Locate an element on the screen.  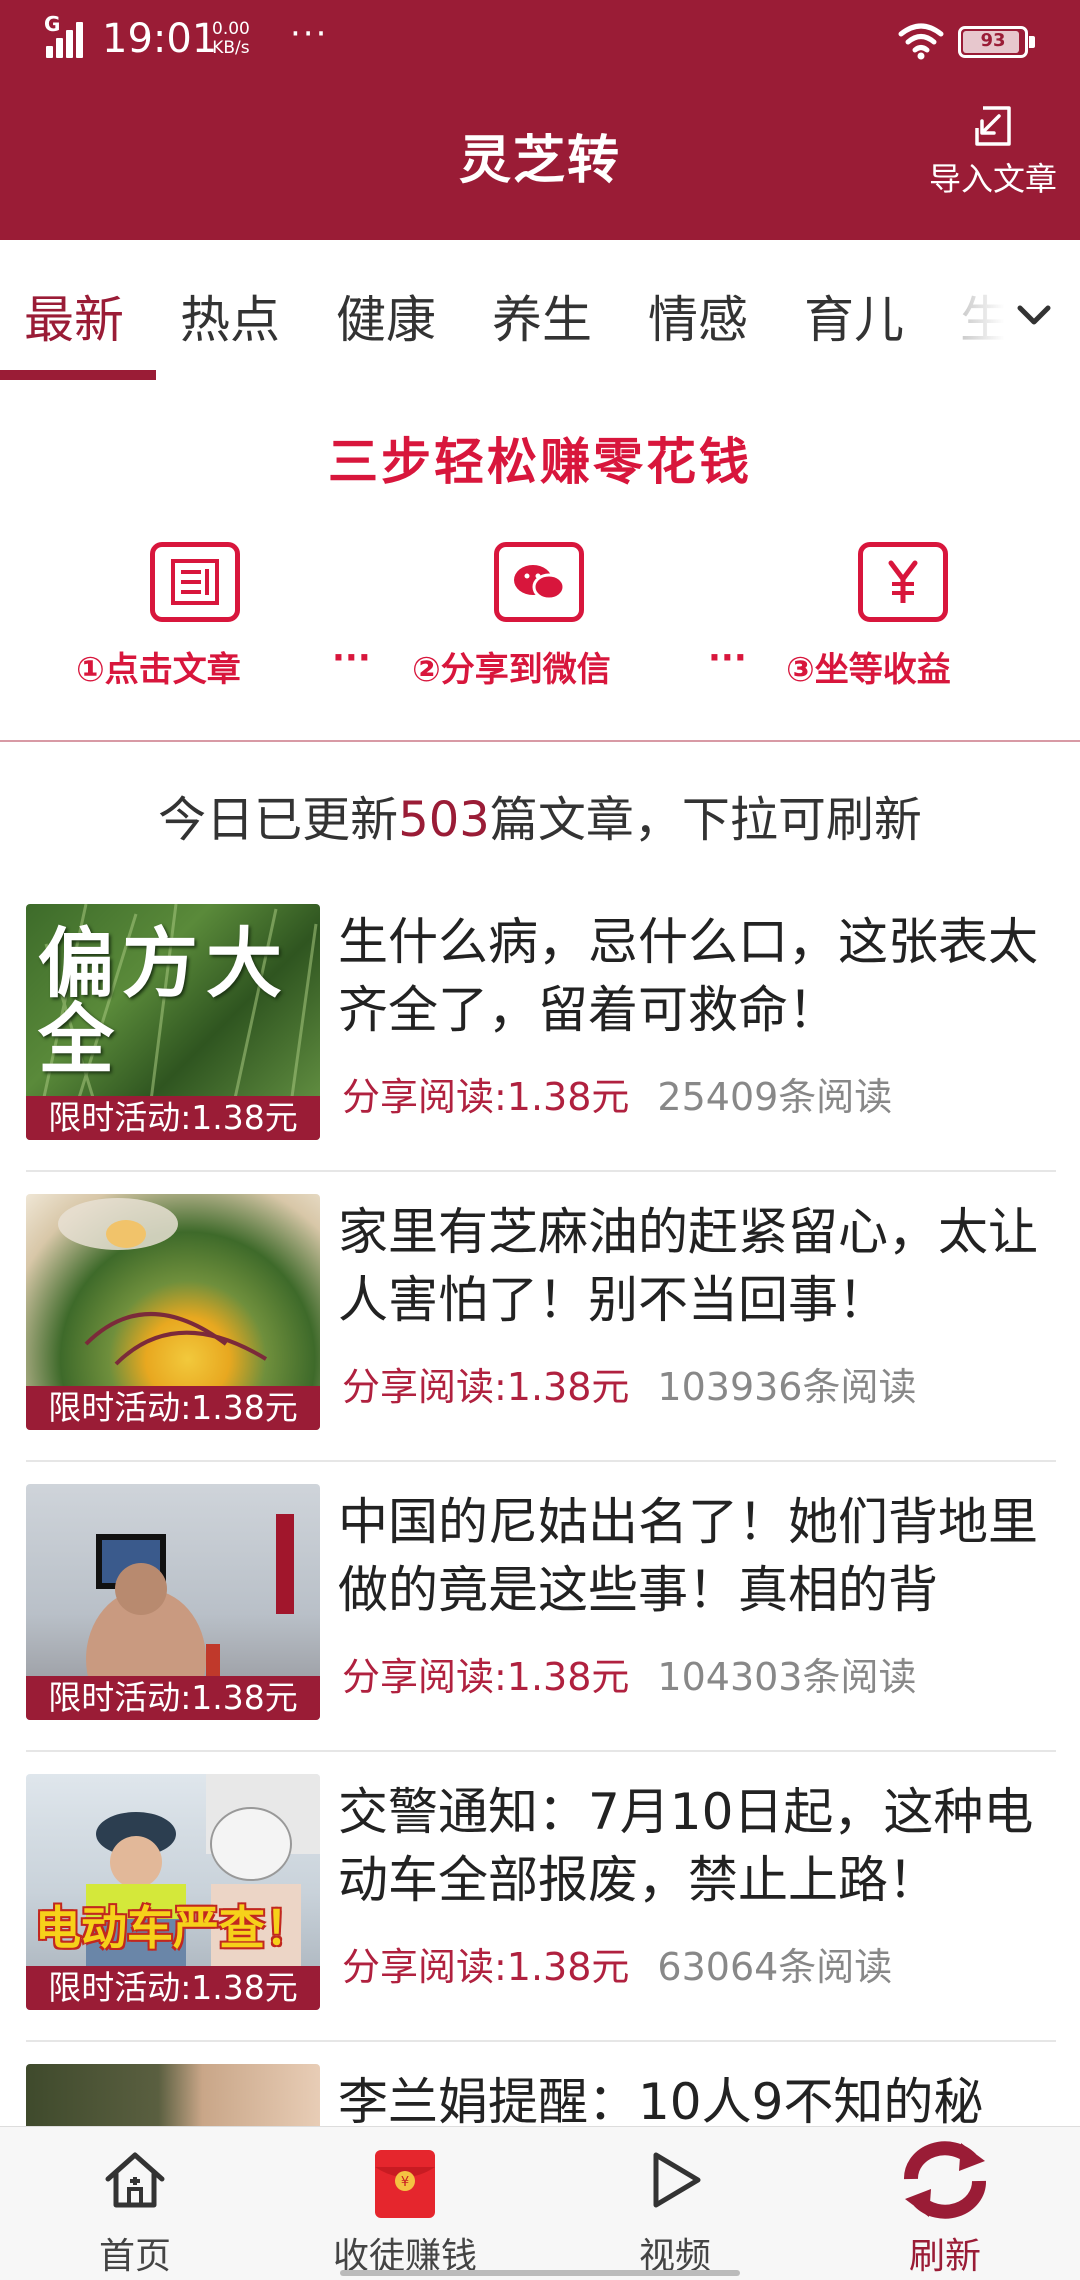
nav-refresh: 刷新 is located at coordinates (945, 2203).